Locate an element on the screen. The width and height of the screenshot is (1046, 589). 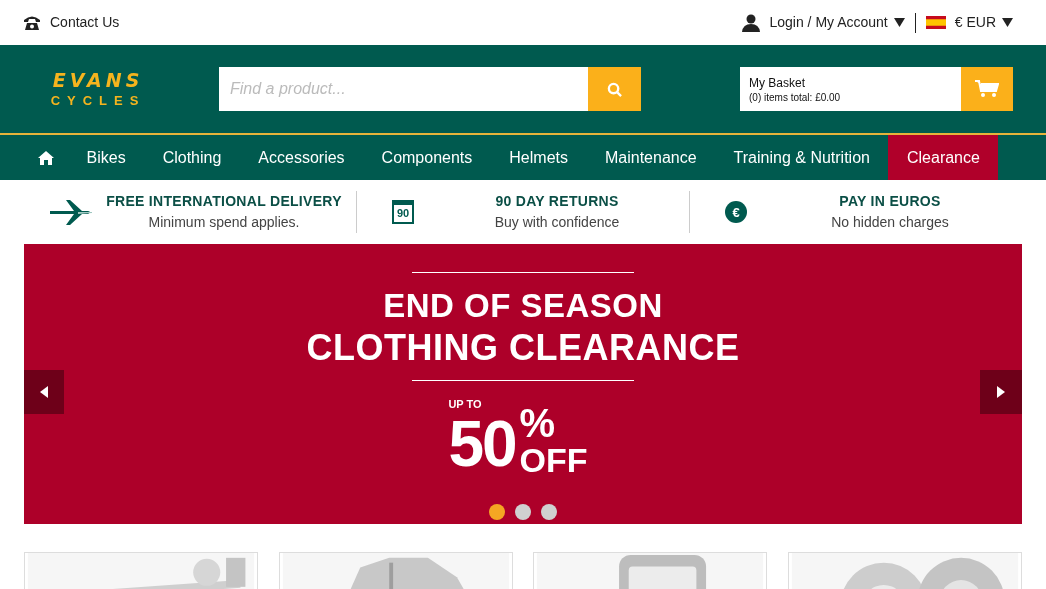
nav-tab: Helmets is located at coordinates (538, 157).